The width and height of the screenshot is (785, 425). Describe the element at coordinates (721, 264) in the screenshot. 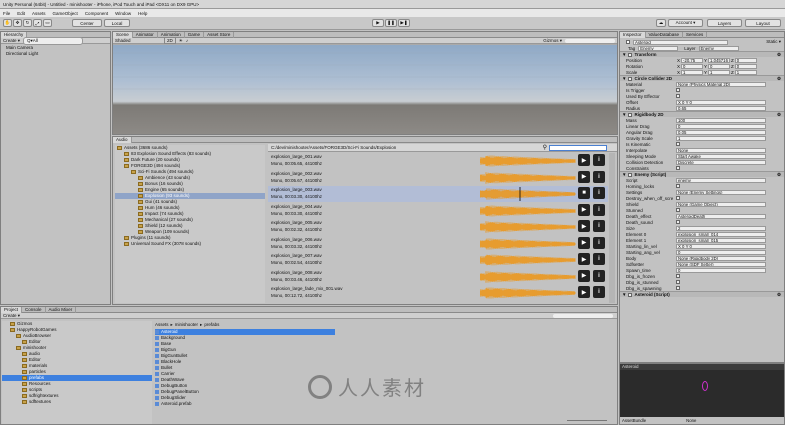

I see `enemy-script-field: None (SDF Setter)` at that location.